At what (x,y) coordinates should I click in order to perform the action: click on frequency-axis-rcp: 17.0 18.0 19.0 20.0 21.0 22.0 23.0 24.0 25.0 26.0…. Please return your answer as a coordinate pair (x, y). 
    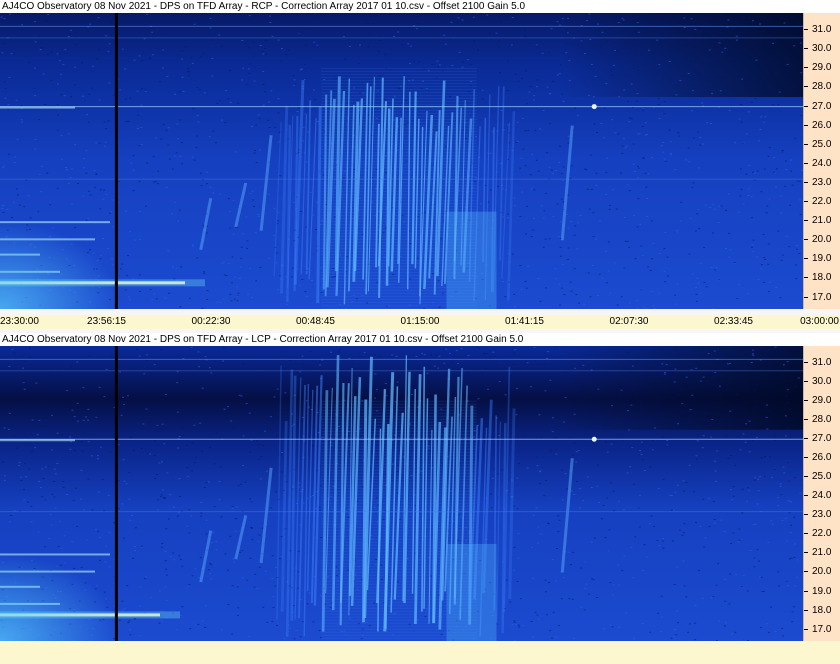
    Looking at the image, I should click on (821, 161).